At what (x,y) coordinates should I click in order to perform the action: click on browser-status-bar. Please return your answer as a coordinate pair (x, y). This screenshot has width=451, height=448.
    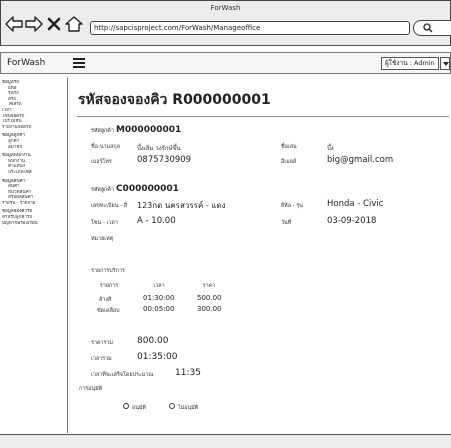
    Looking at the image, I should click on (225, 441).